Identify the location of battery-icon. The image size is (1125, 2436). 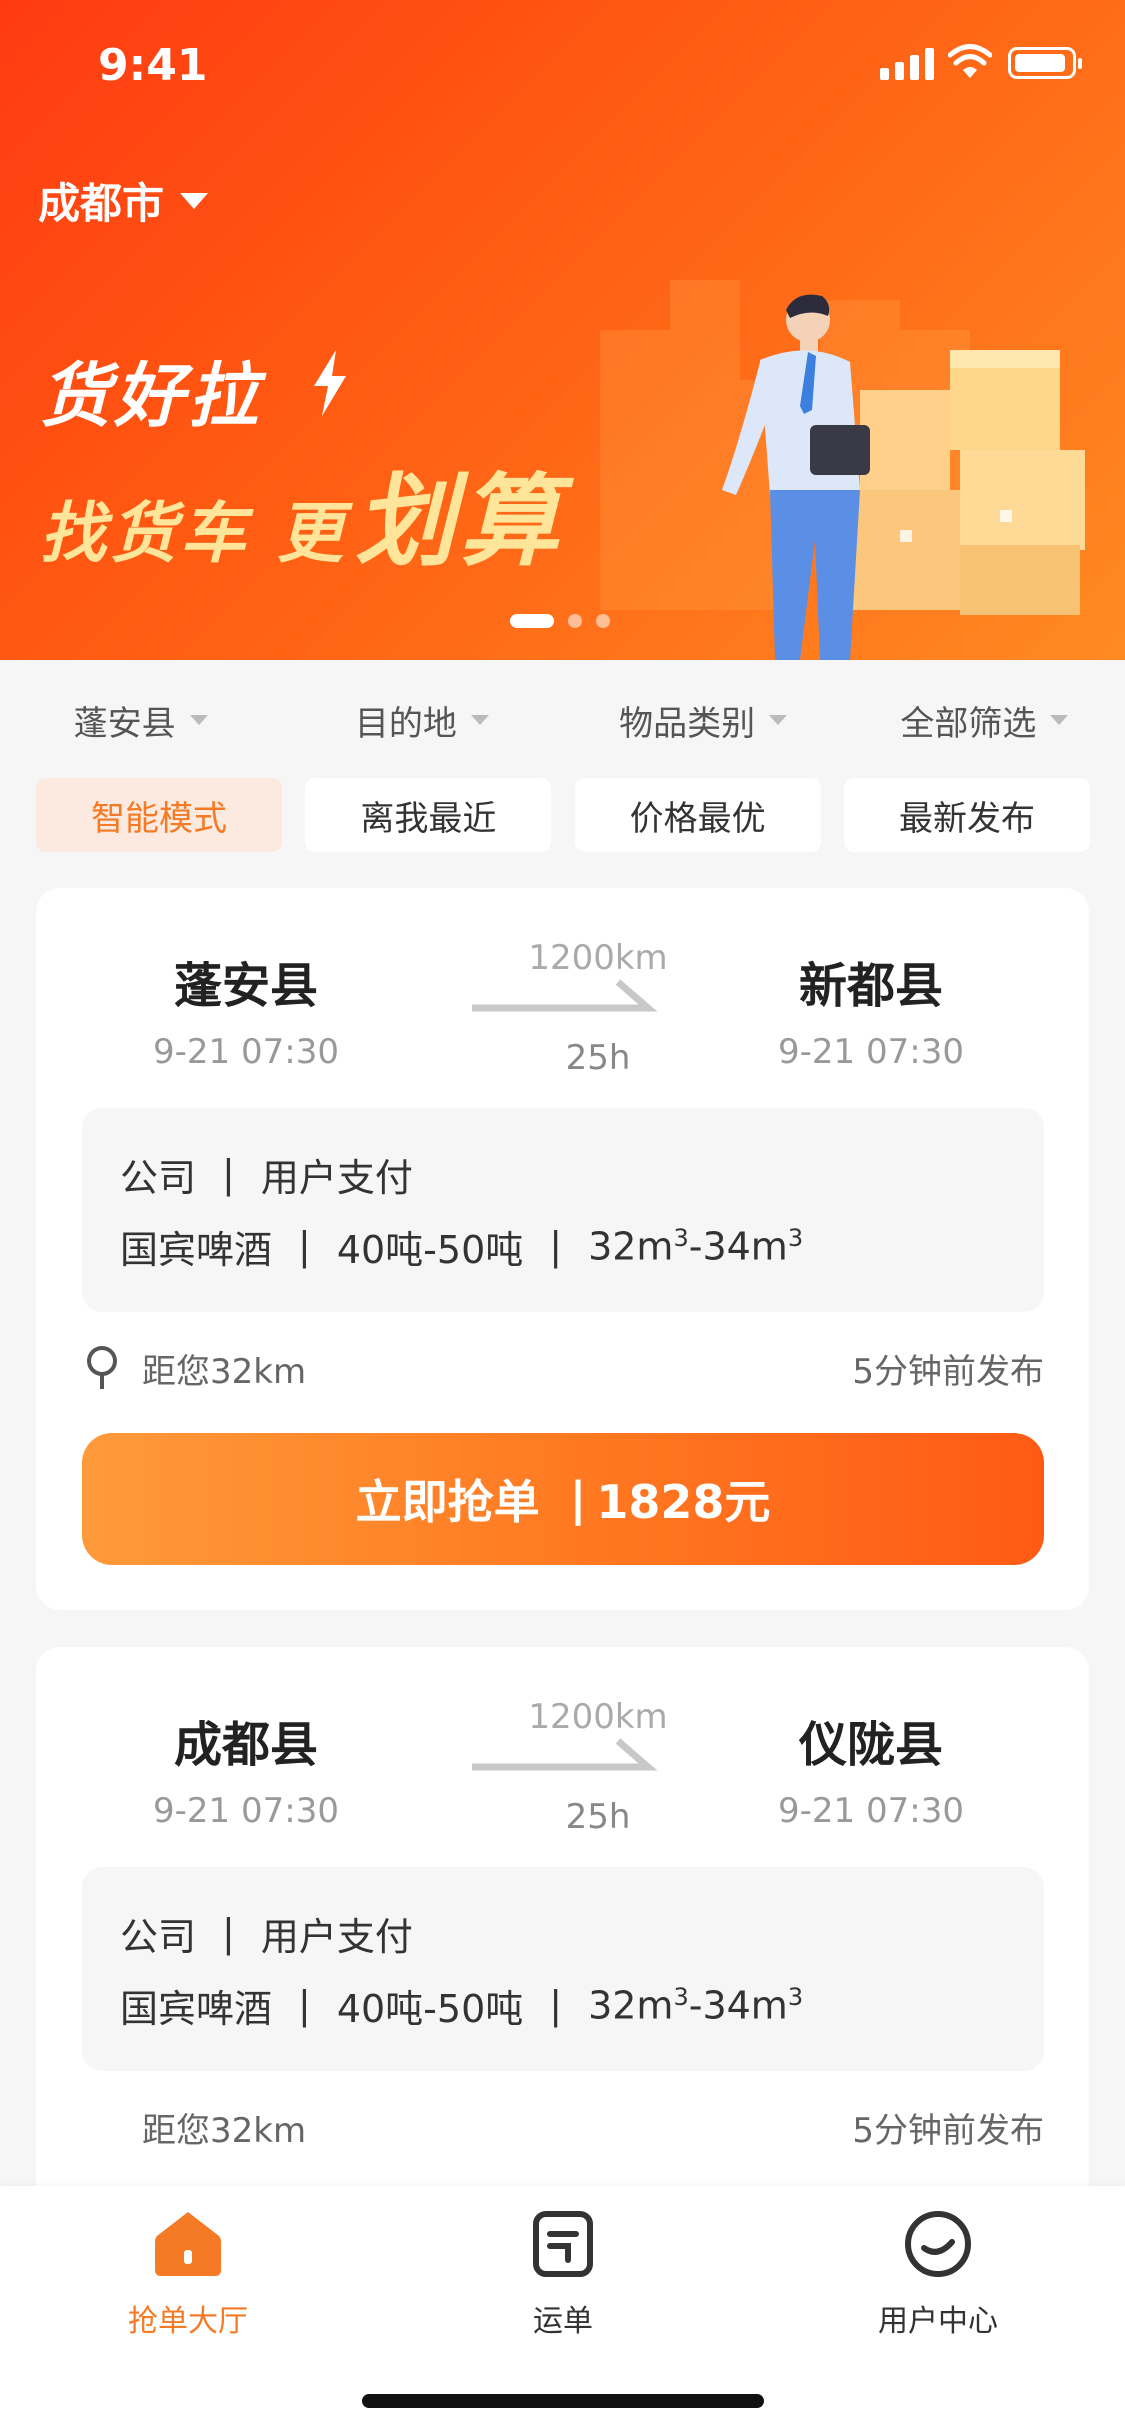
(1045, 63).